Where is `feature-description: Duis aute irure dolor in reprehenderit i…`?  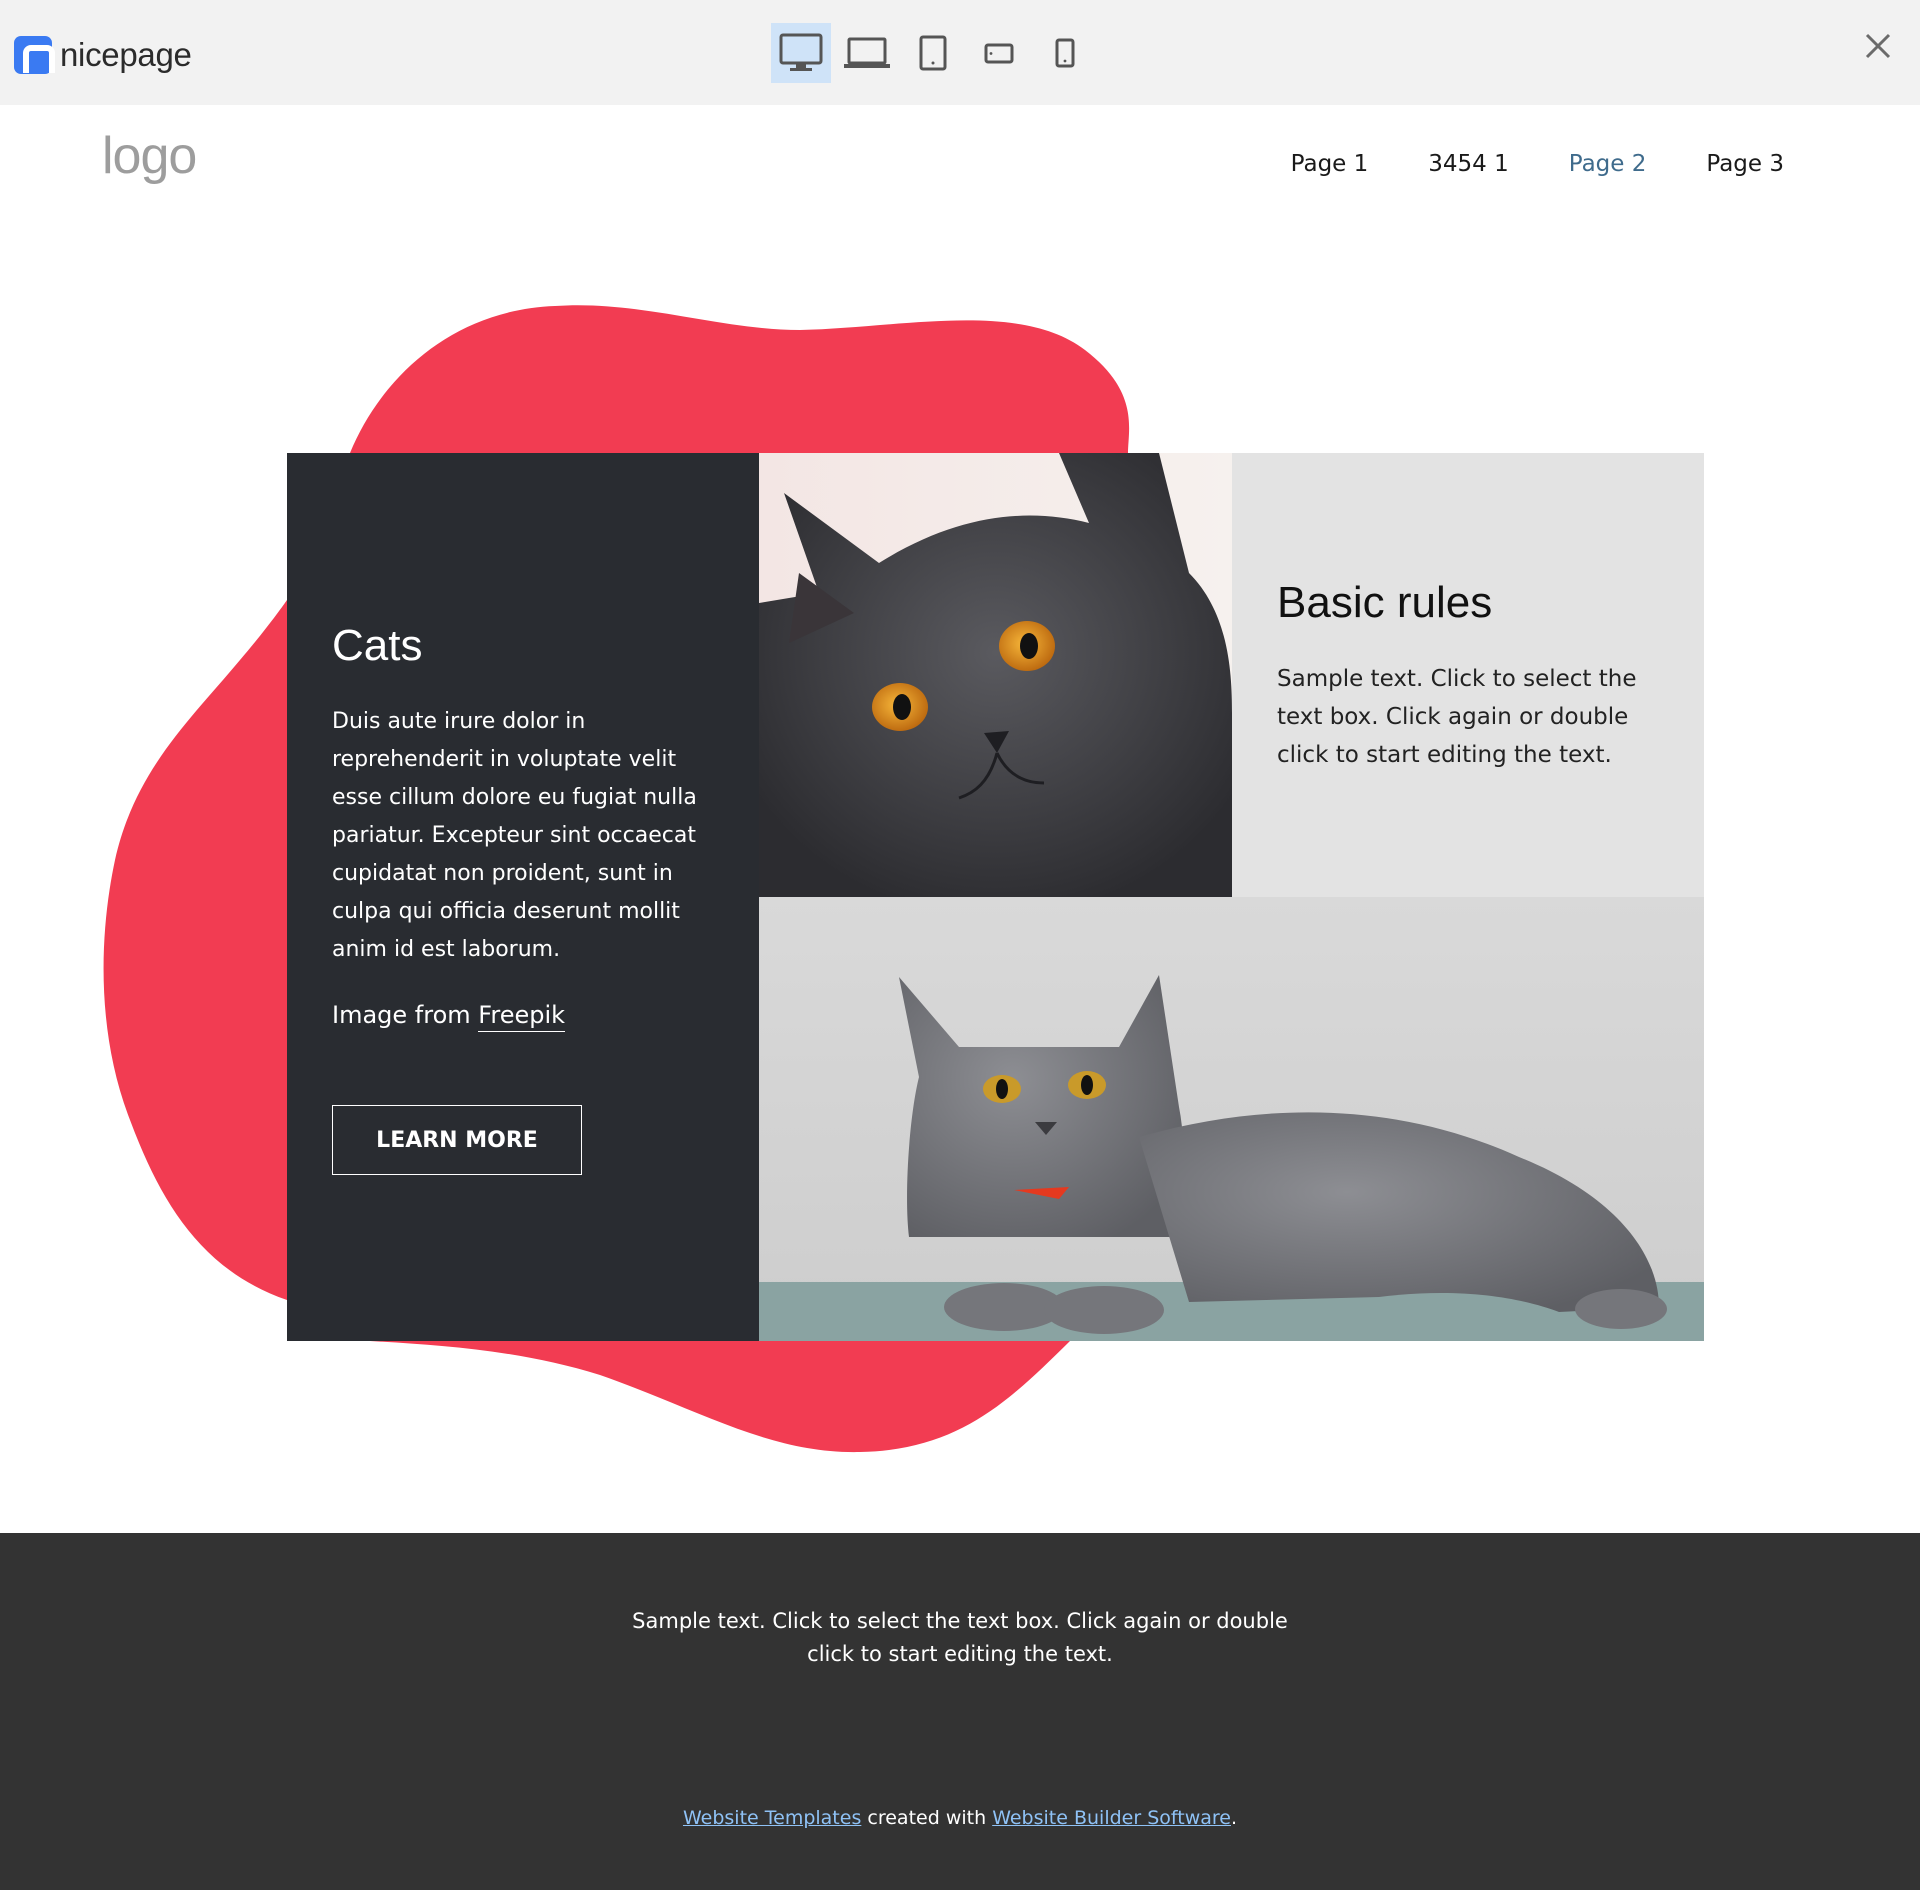
feature-description: Duis aute irure dolor in reprehenderit i… is located at coordinates (514, 835).